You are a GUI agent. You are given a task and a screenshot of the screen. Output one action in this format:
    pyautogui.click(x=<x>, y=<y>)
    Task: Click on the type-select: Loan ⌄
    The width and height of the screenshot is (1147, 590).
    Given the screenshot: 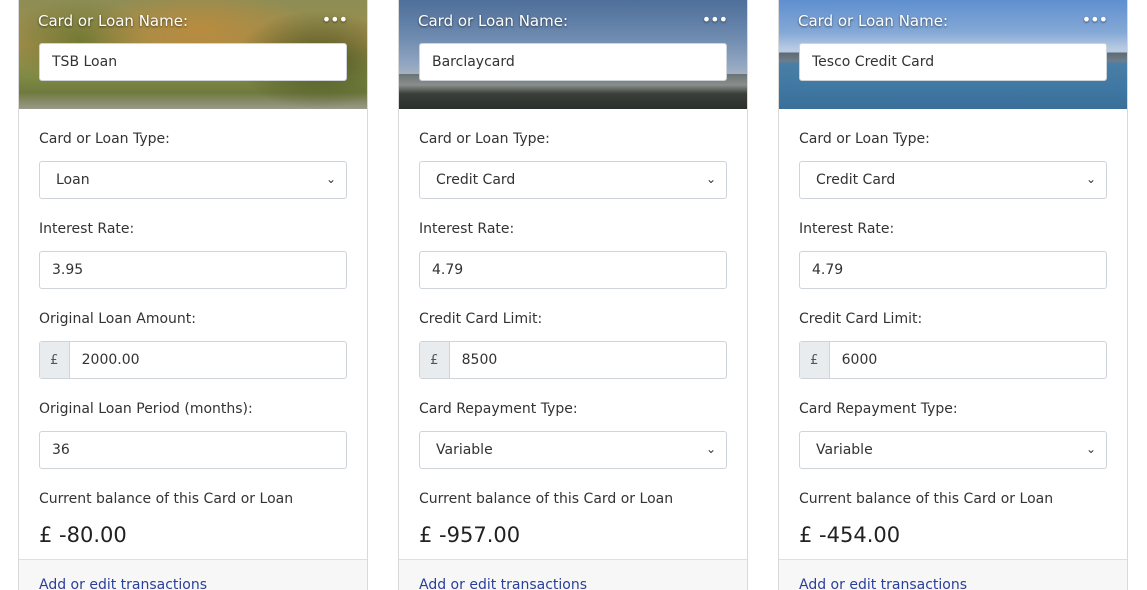 What is the action you would take?
    pyautogui.click(x=193, y=180)
    